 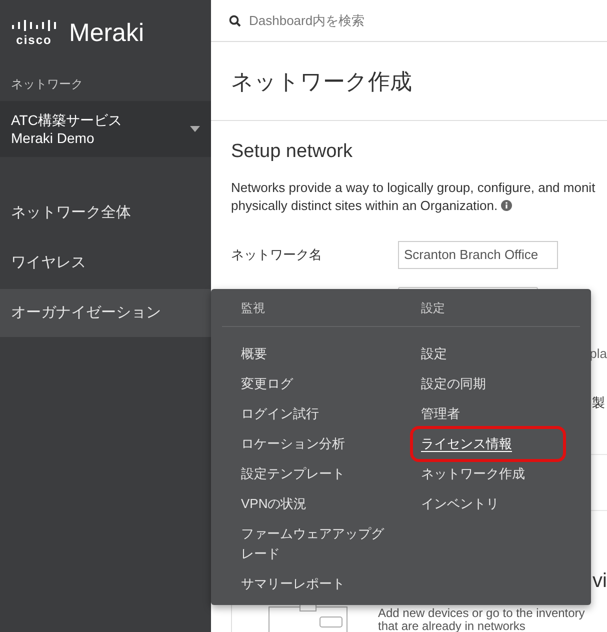 What do you see at coordinates (496, 504) in the screenshot?
I see `menu-item: インベントリ` at bounding box center [496, 504].